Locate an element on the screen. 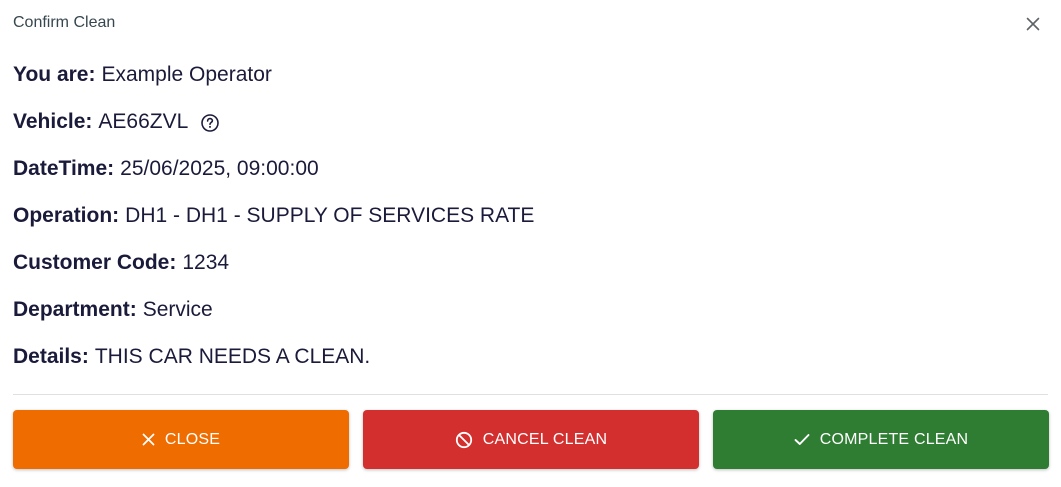  close-button: CLOSE is located at coordinates (181, 439).